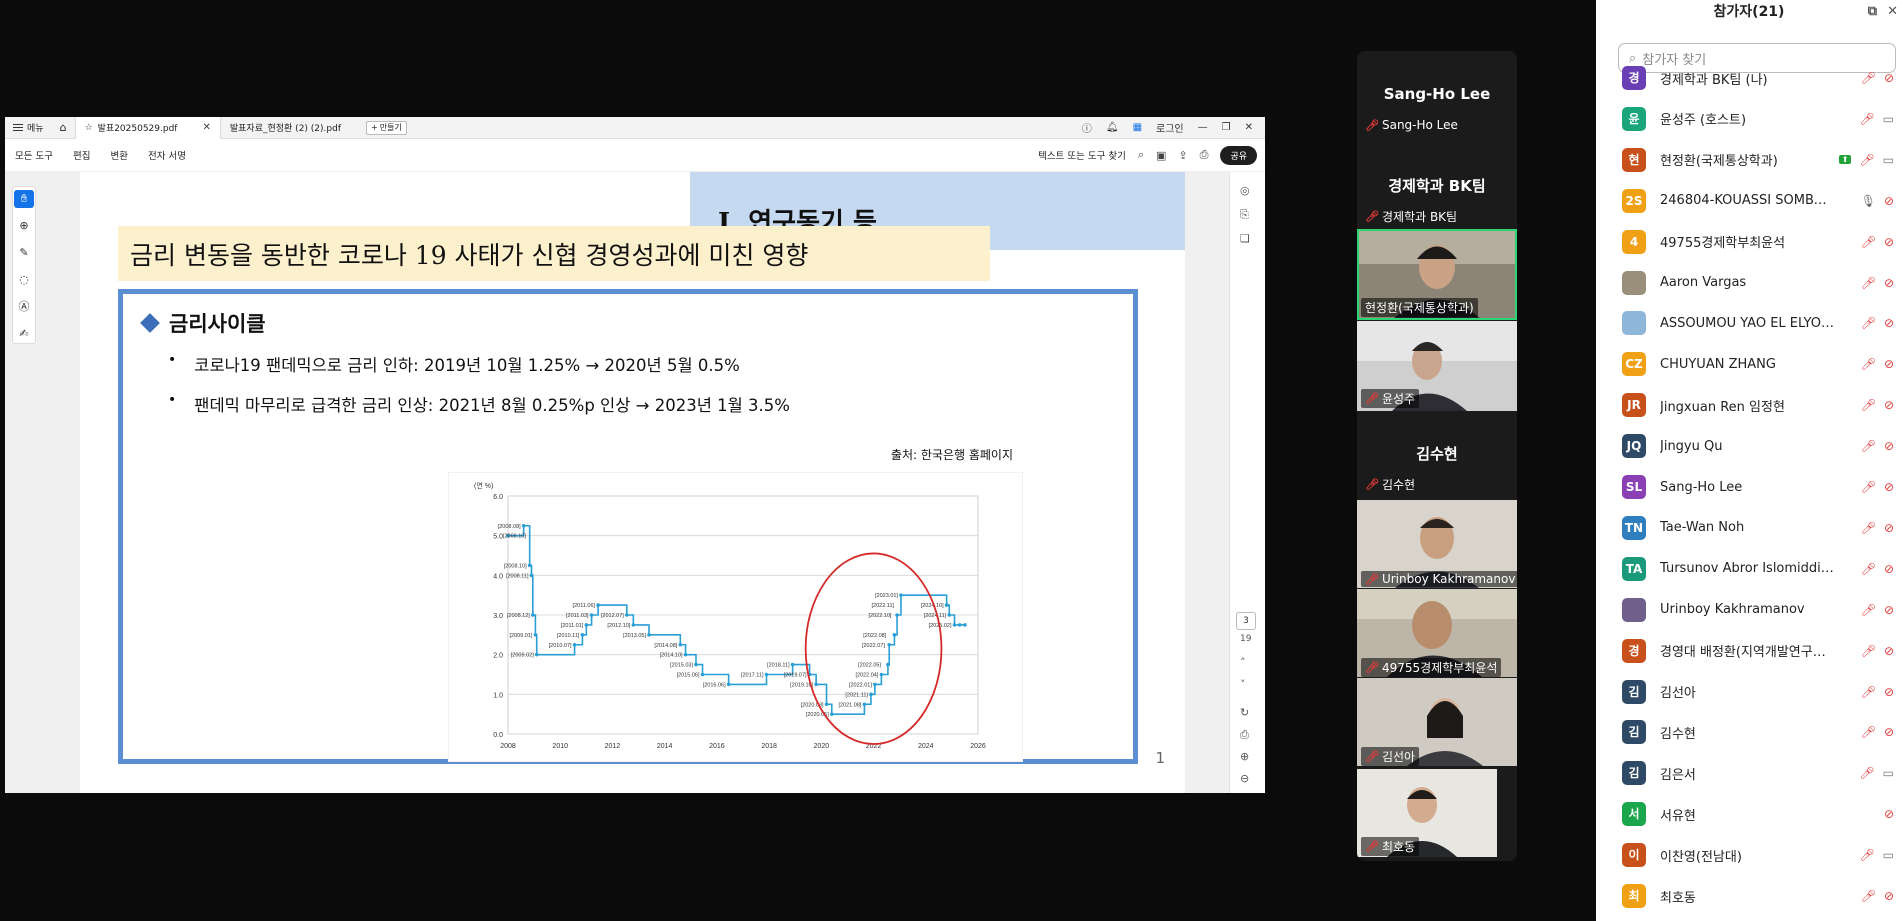  I want to click on close-panel-icon: ✕, so click(1892, 12).